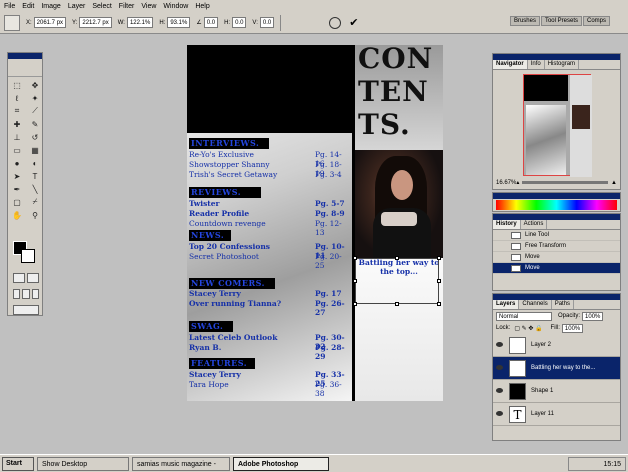 The height and width of the screenshot is (472, 628). I want to click on slice-tool-icon: ⟋, so click(35, 111).